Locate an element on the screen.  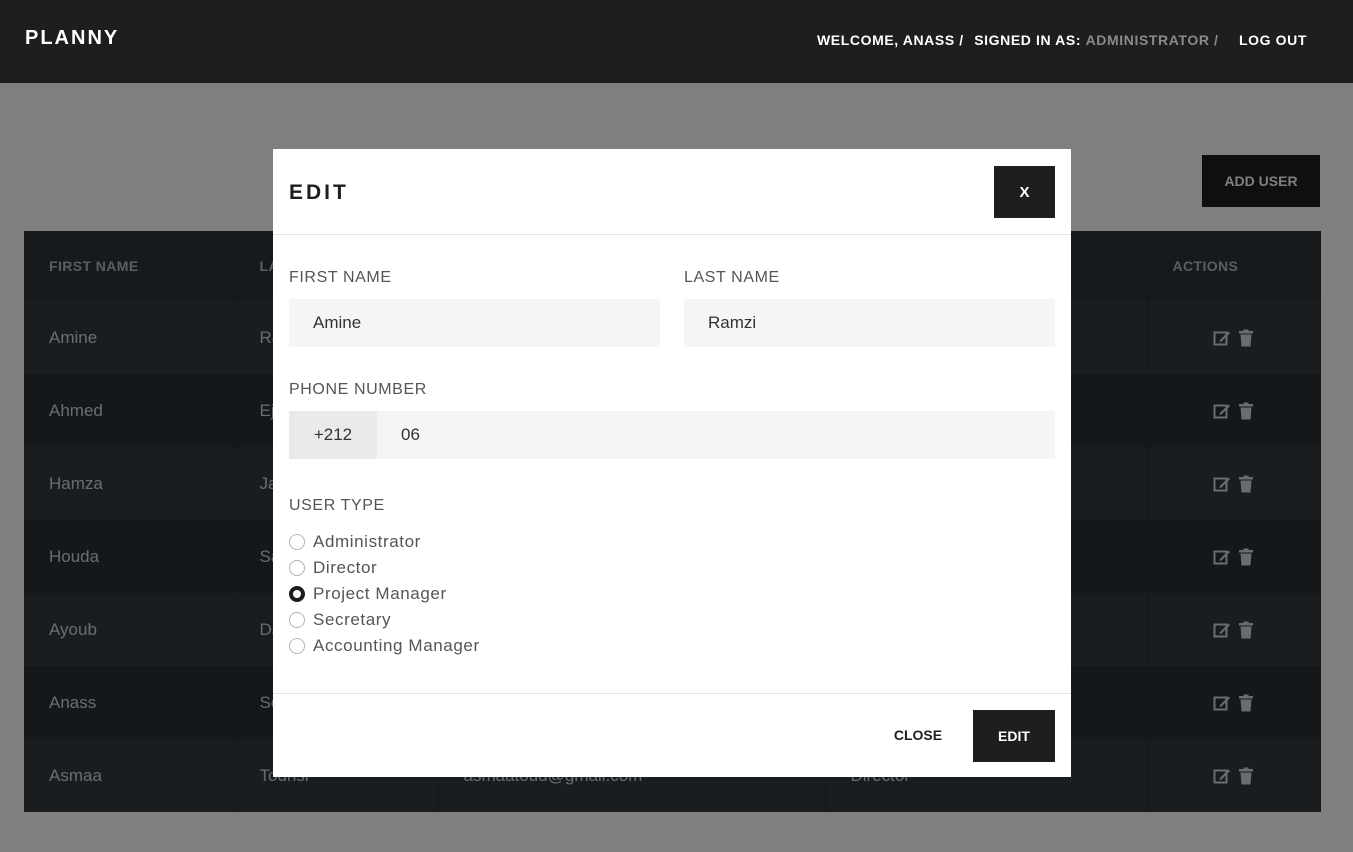
welcome-text: WELCOME, ANASS / is located at coordinates (890, 40).